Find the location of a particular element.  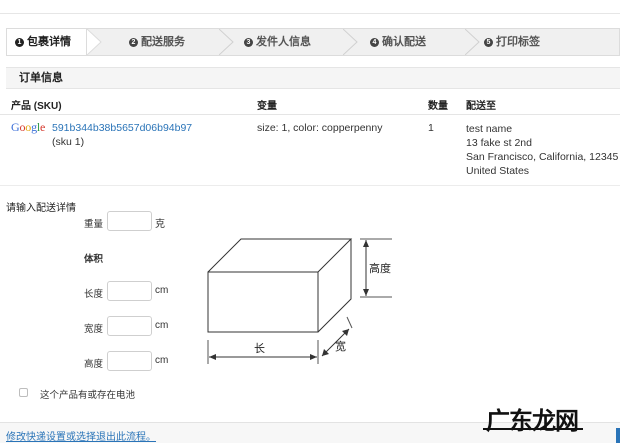

address-line: test name is located at coordinates (489, 129).